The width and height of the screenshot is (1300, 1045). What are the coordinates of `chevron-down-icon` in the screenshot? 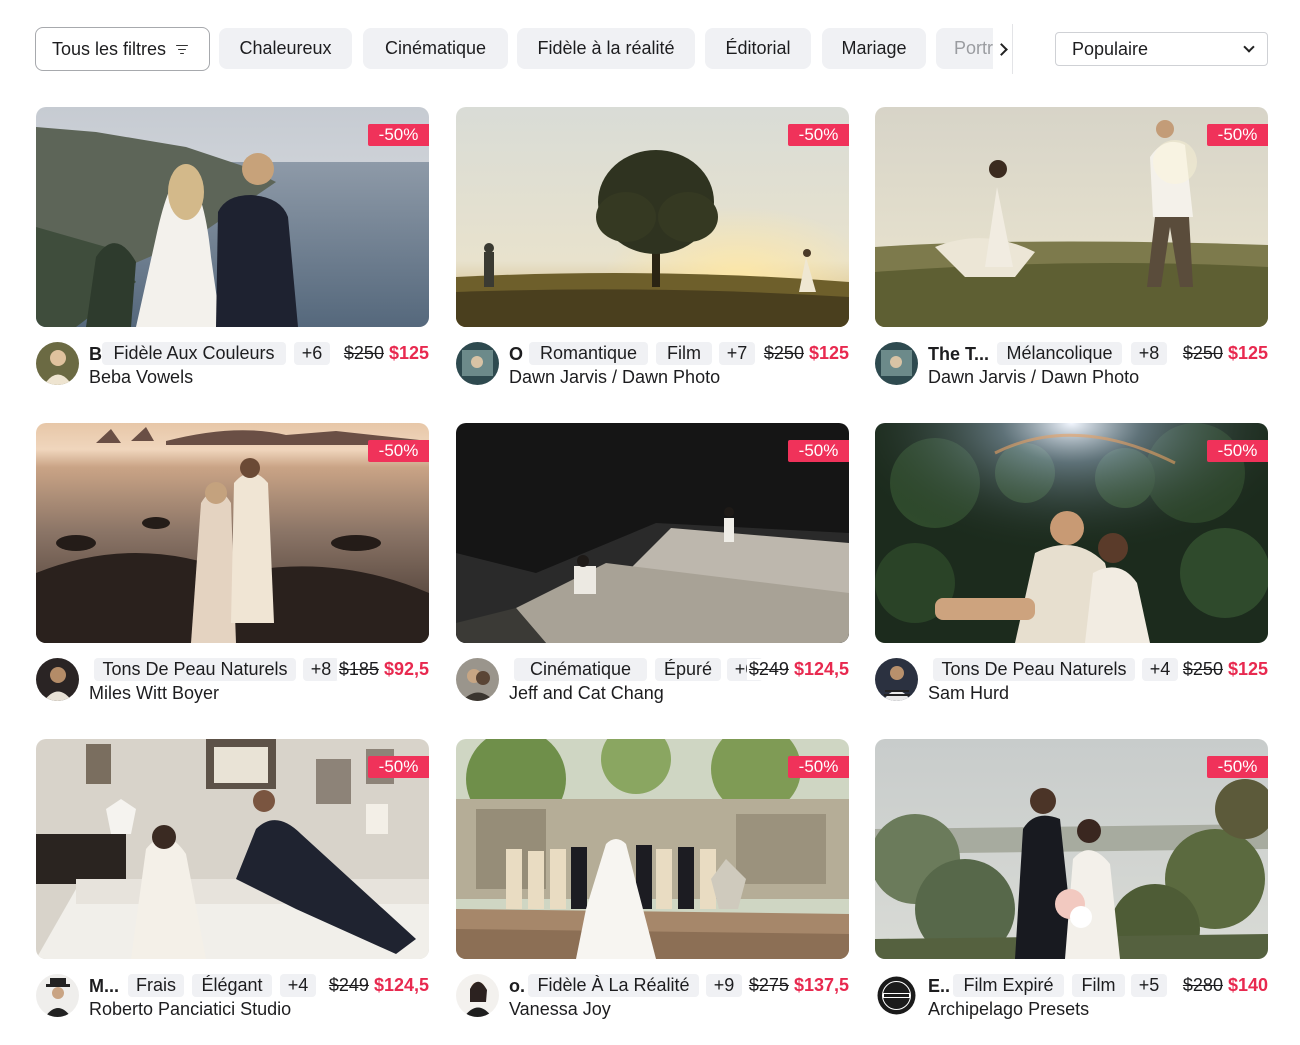 It's located at (1249, 47).